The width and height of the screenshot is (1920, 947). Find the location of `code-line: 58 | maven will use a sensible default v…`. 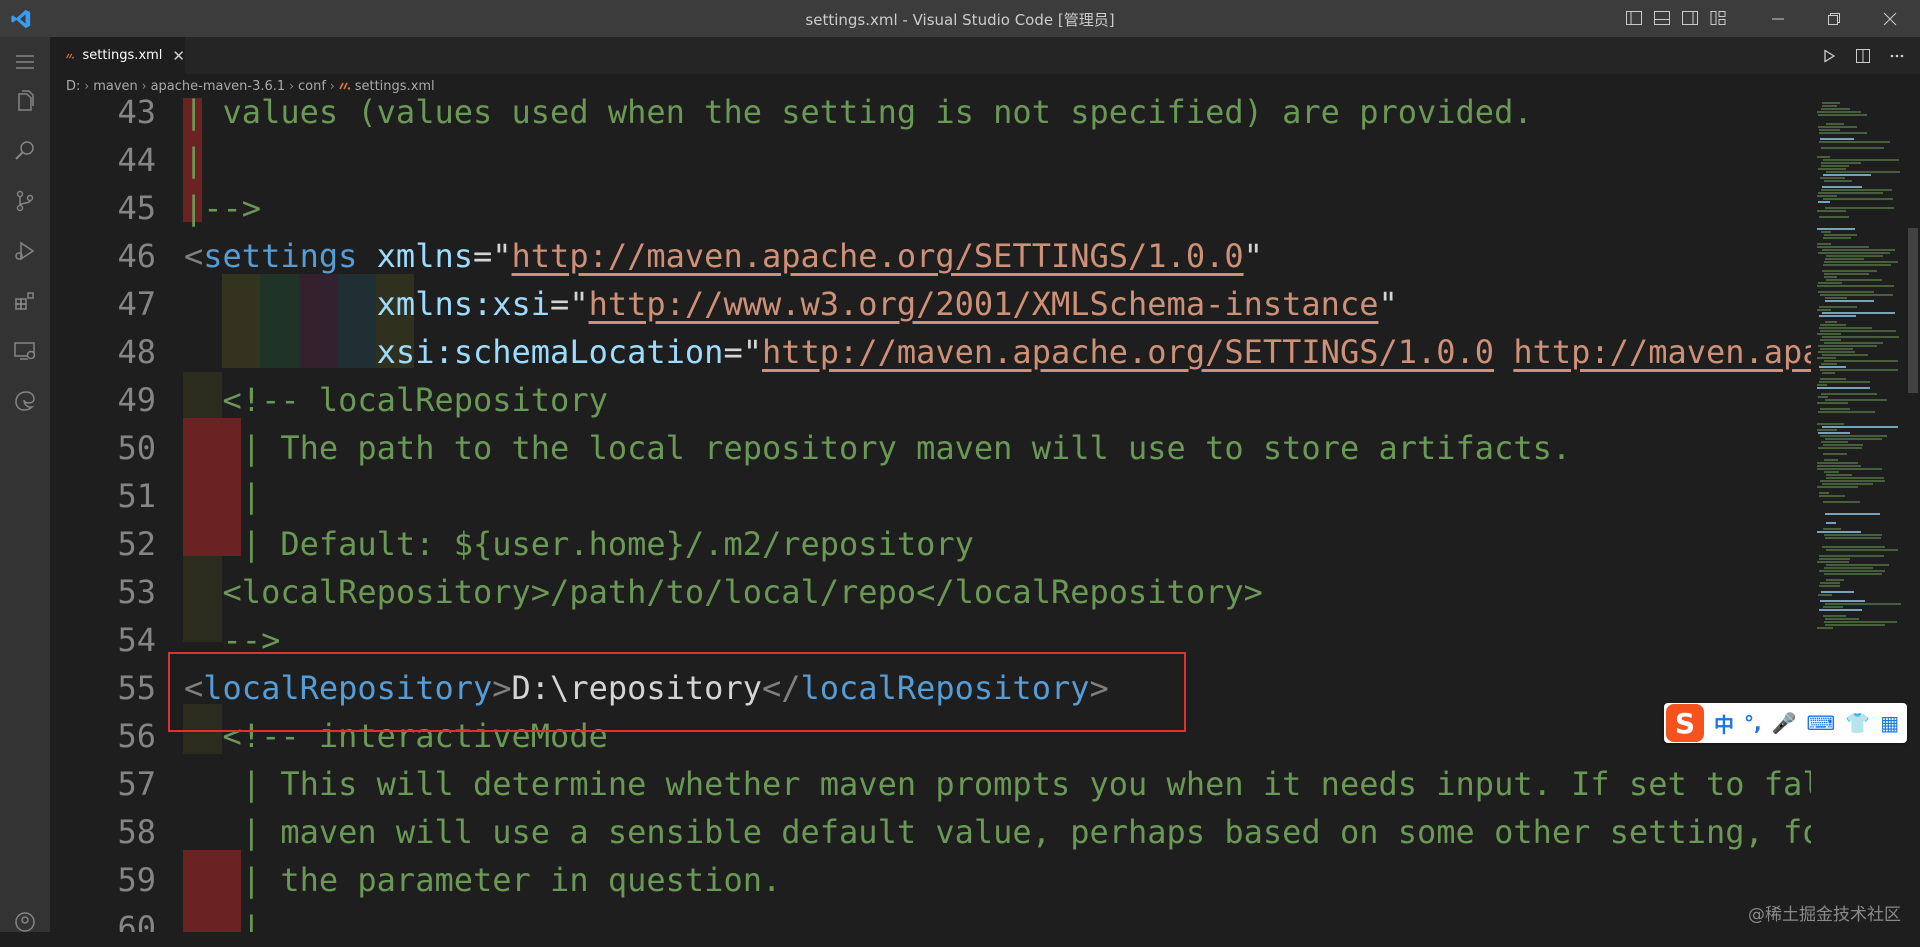

code-line: 58 | maven will use a sensible default v… is located at coordinates (930, 832).